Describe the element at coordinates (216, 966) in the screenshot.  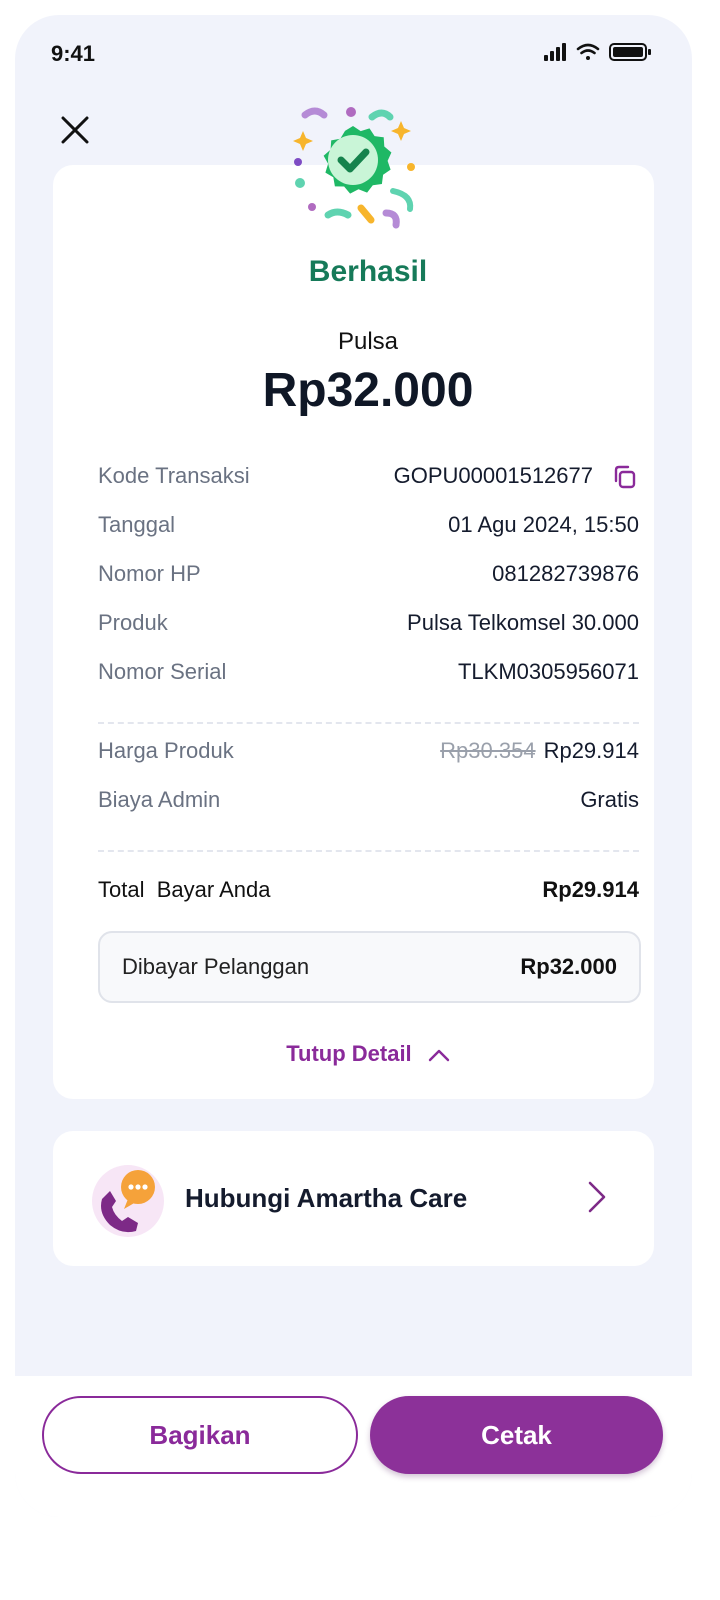
I see `customer-paid-label: Dibayar Pelanggan` at that location.